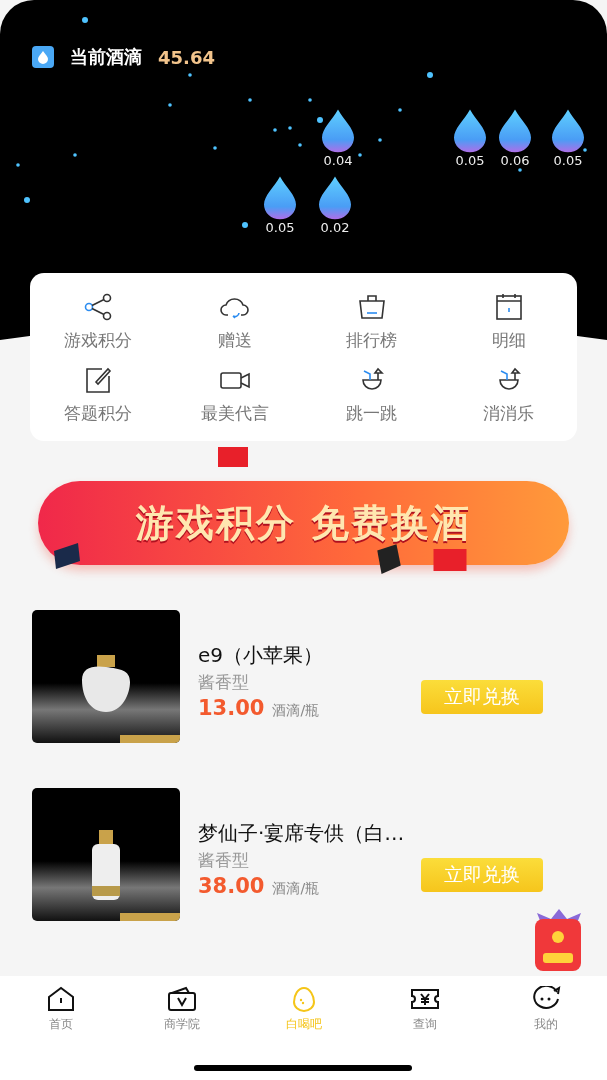 The width and height of the screenshot is (607, 1080). Describe the element at coordinates (231, 885) in the screenshot. I see `product-price: 38.00` at that location.